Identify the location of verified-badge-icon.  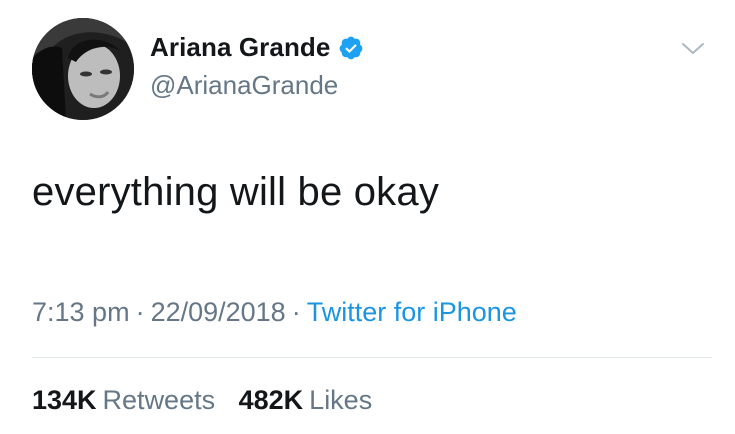
(351, 48).